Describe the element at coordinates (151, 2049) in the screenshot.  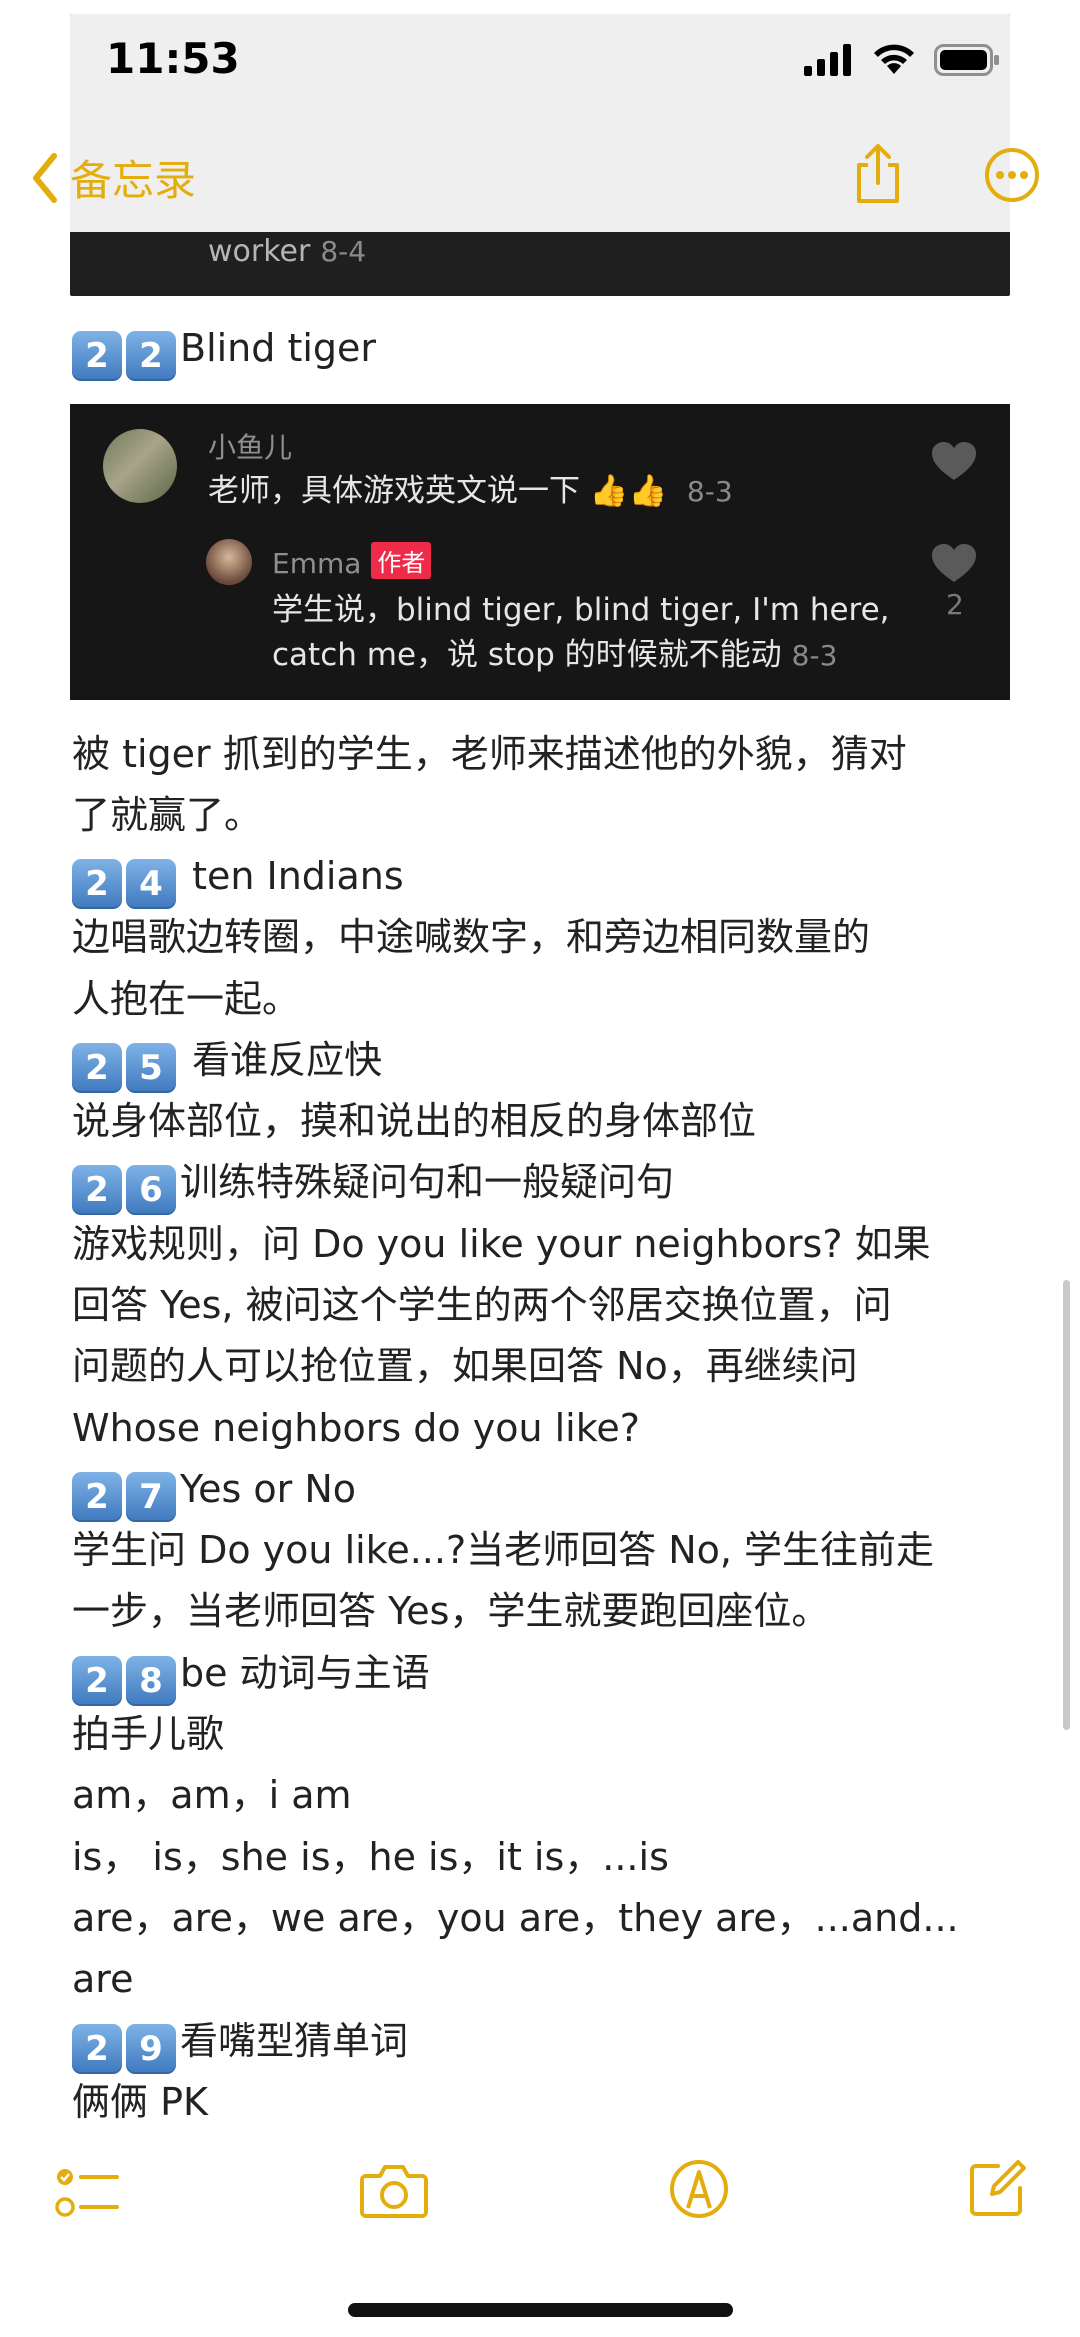
I see `number-badge: 9` at that location.